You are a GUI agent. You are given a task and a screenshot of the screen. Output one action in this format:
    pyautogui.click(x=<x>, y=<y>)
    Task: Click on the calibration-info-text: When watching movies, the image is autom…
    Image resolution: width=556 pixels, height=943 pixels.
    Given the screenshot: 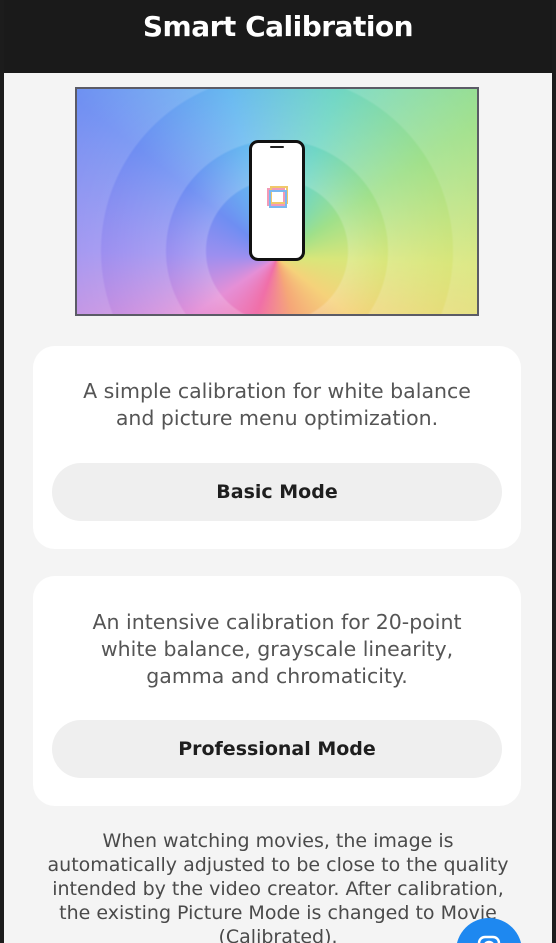 What is the action you would take?
    pyautogui.click(x=278, y=886)
    